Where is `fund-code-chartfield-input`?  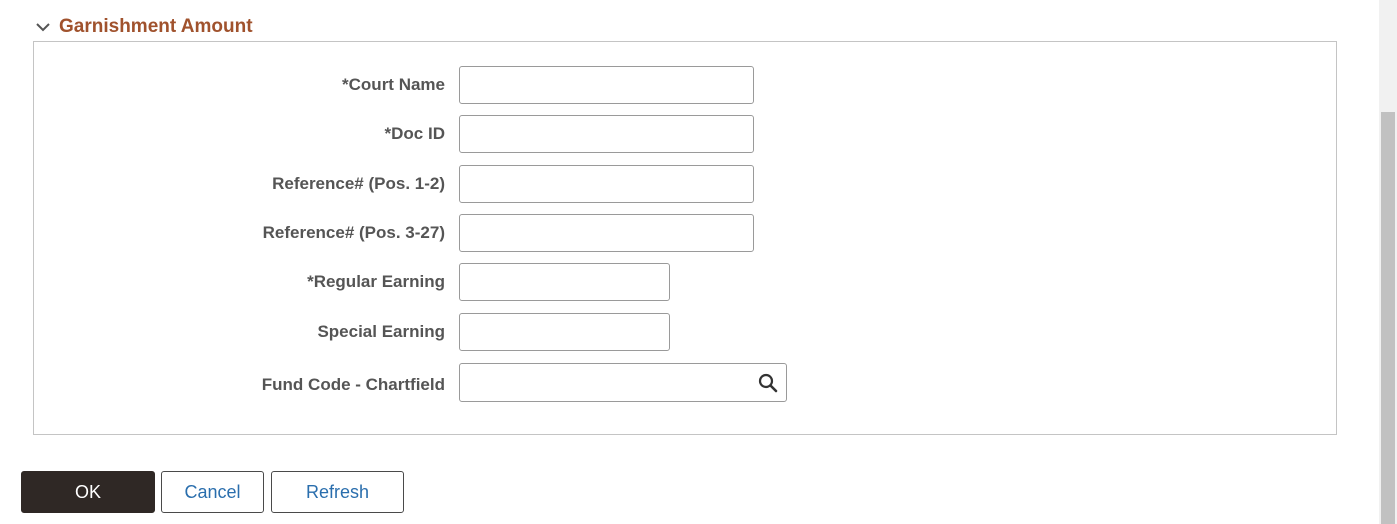 fund-code-chartfield-input is located at coordinates (623, 382).